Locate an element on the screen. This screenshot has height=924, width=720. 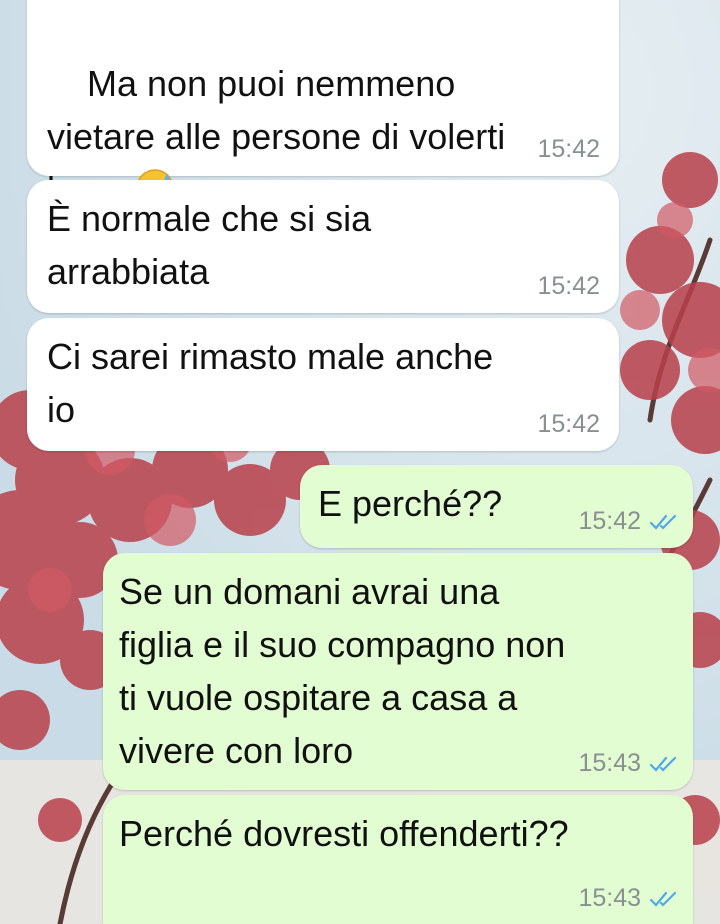
incoming-message-bubble: È normale che si sia arrabbiata 15:42 is located at coordinates (323, 246).